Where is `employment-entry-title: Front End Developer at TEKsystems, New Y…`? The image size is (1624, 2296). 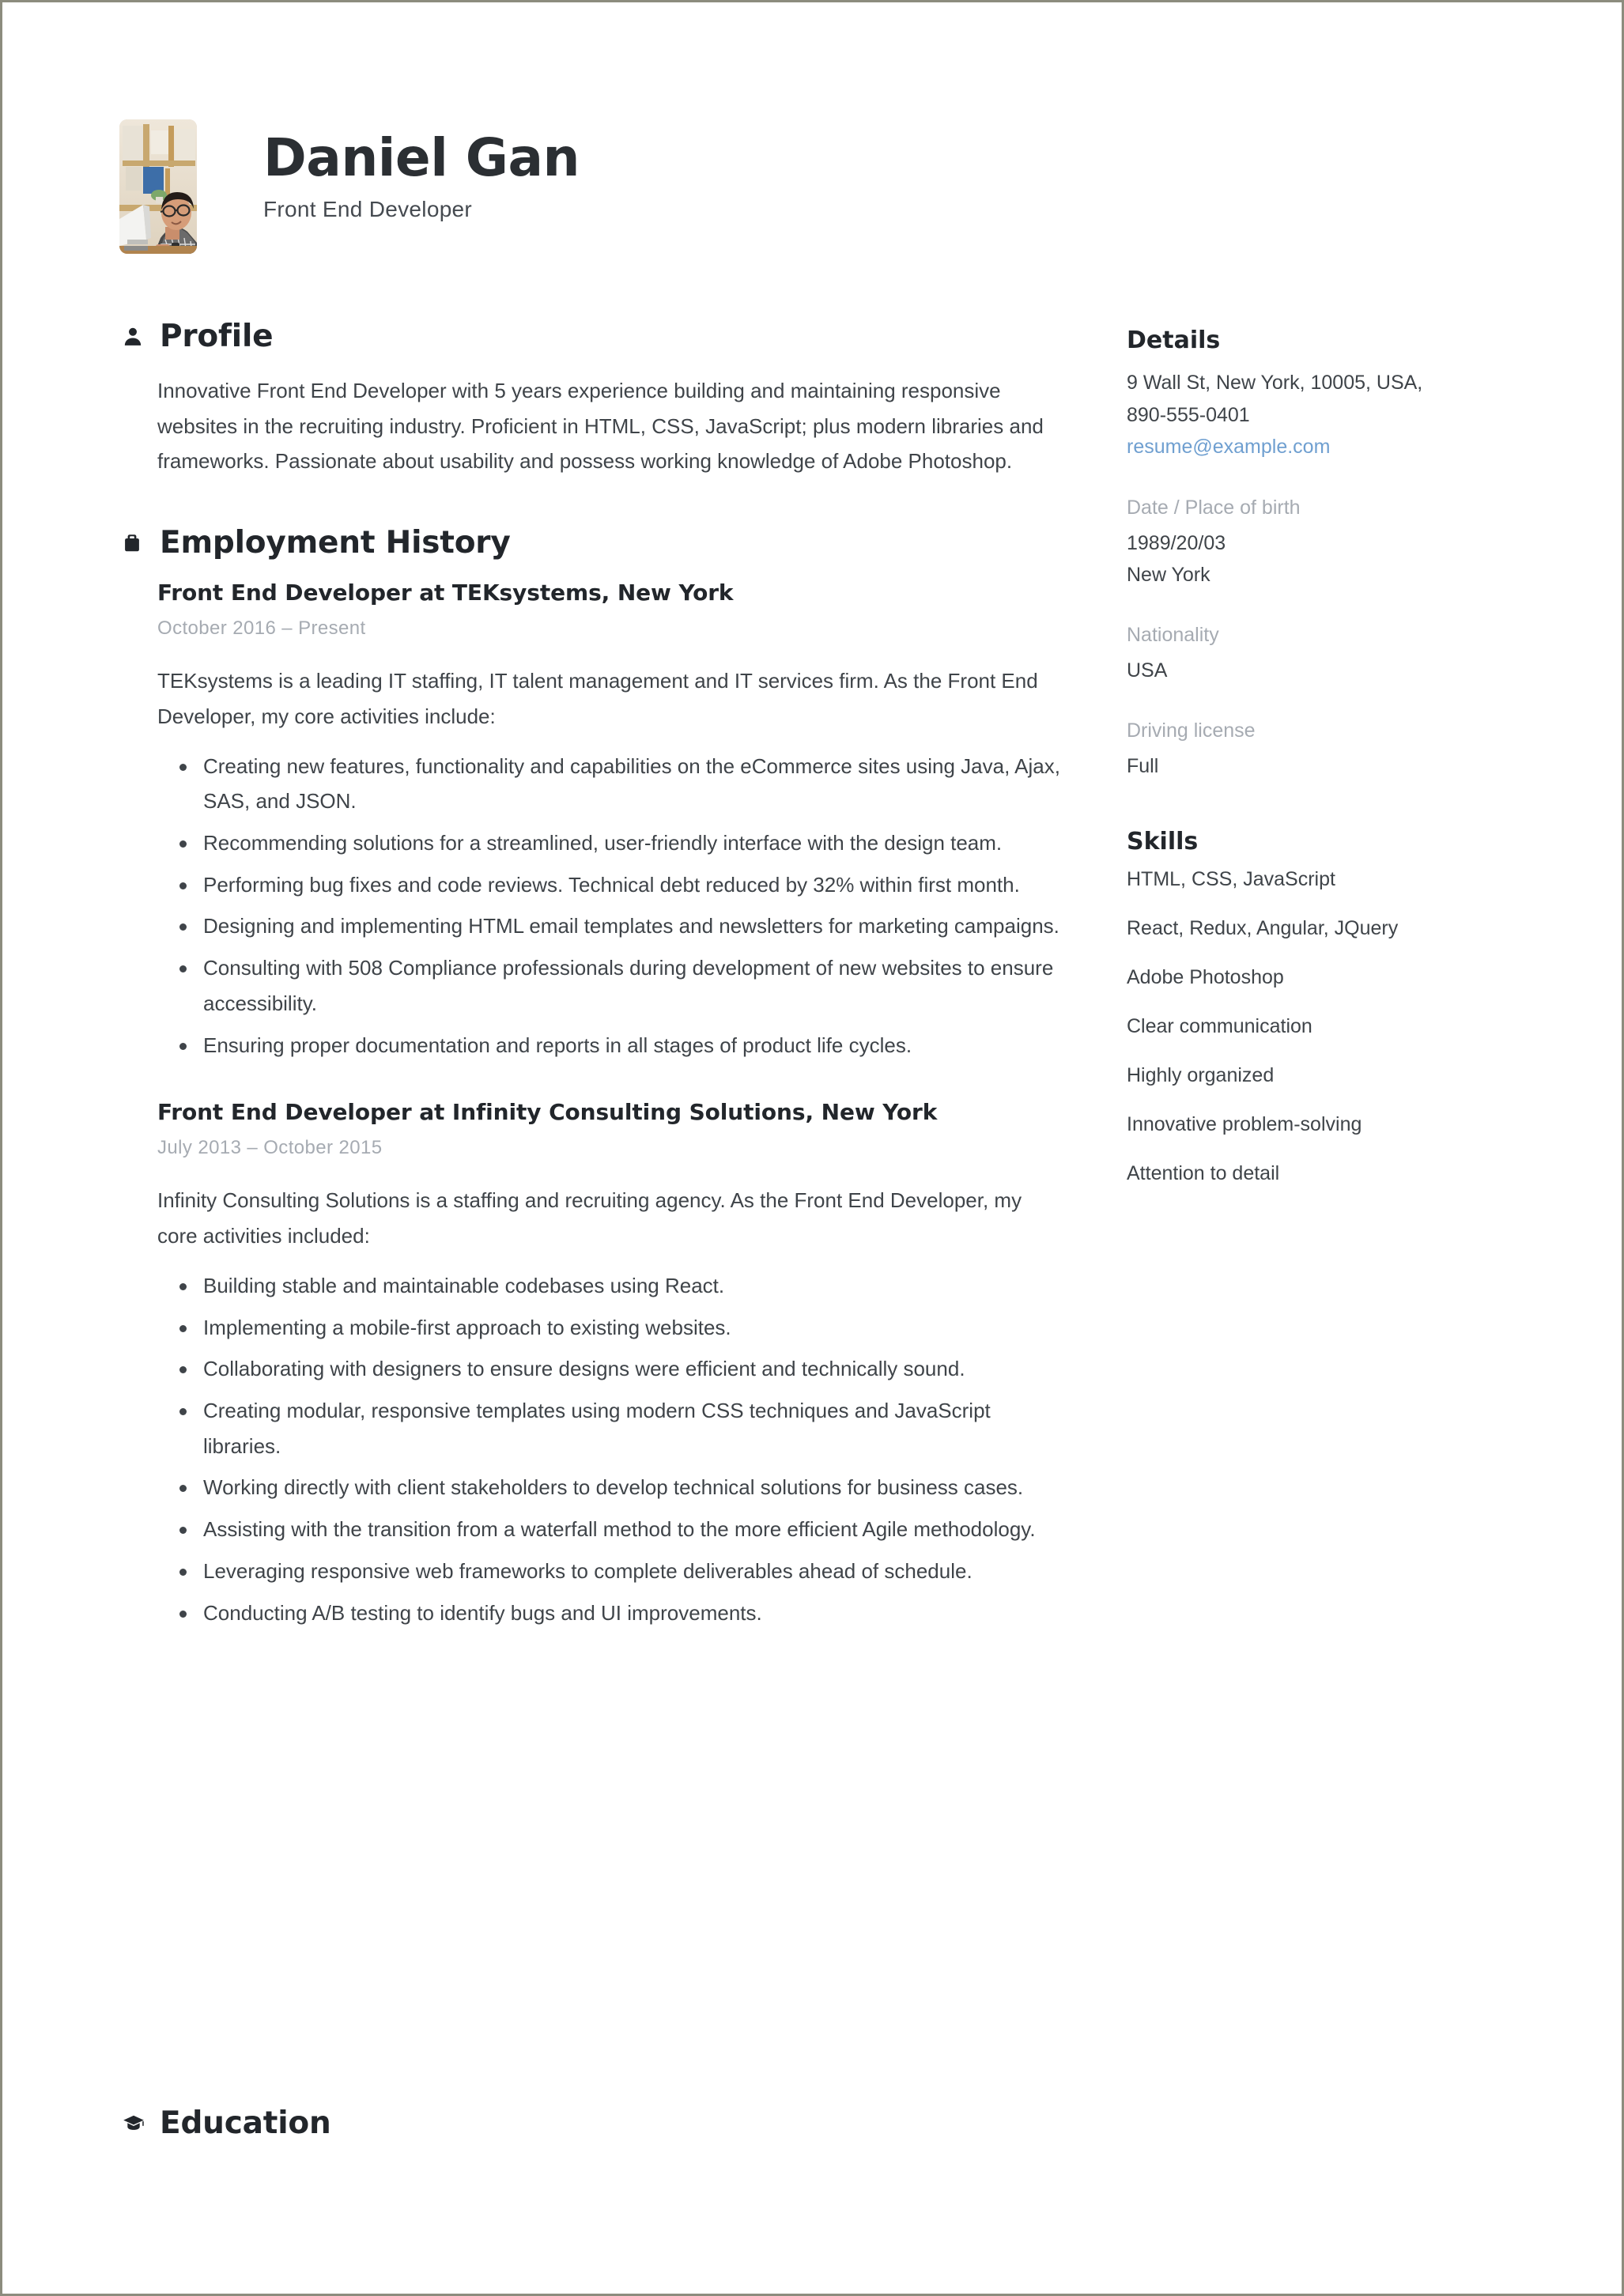 employment-entry-title: Front End Developer at TEKsystems, New Y… is located at coordinates (446, 593).